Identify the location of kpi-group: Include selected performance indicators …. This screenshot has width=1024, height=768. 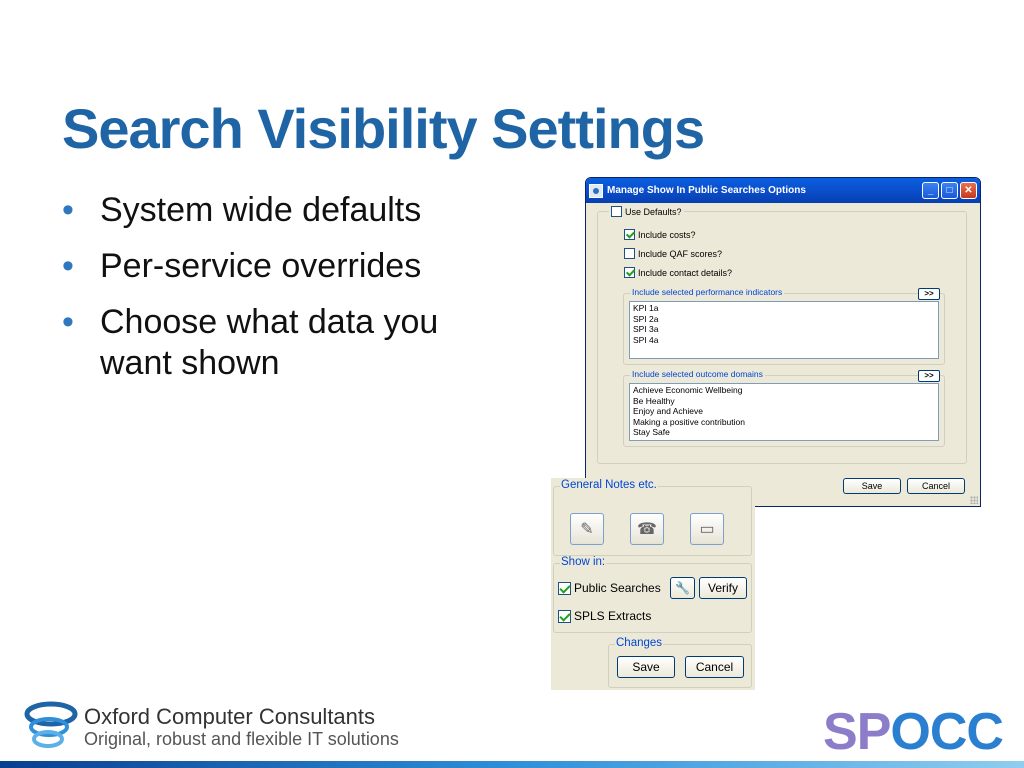
(784, 326).